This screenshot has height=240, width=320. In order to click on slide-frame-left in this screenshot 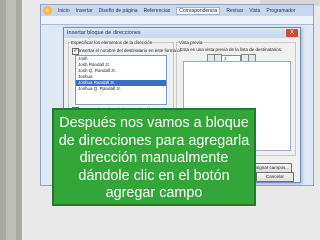, I will do `click(11, 120)`.